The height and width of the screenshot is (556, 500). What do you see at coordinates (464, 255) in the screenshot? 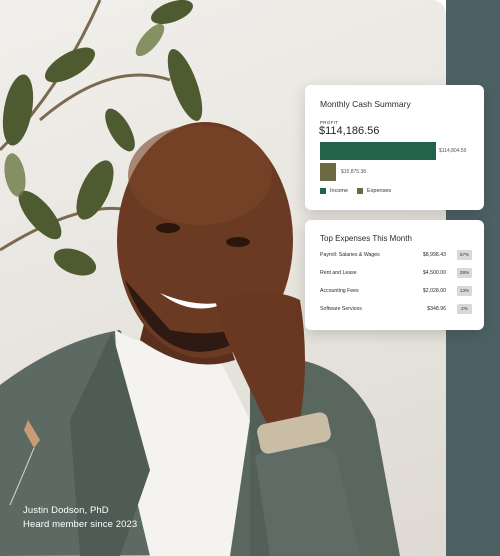
I see `expense-percent-badge: 57%` at bounding box center [464, 255].